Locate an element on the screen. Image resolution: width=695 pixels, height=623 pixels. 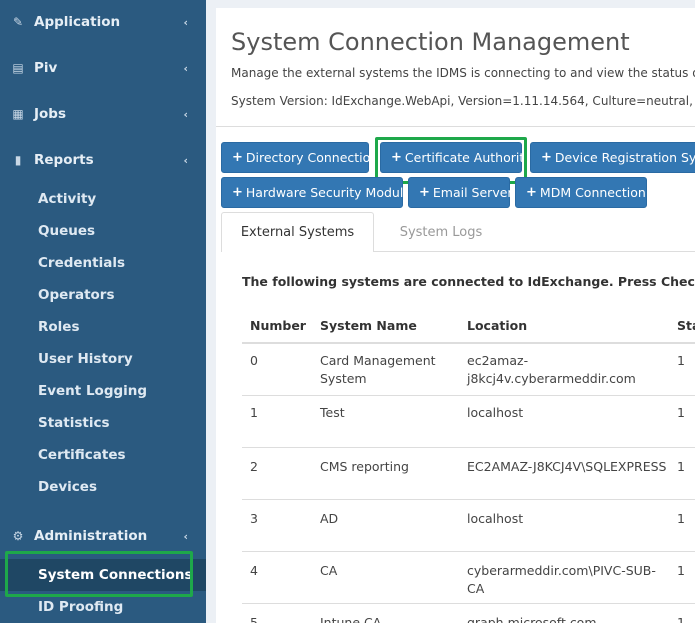
sidebar-subitem-queues: Queues is located at coordinates (66, 231).